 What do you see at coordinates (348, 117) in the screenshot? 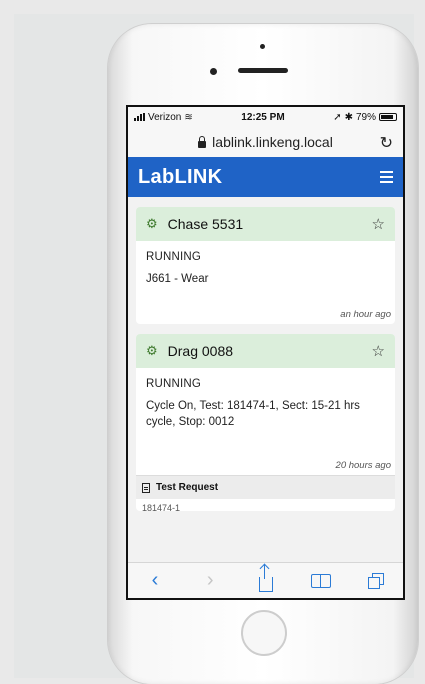
I see `bluetooth-icon: ✱` at bounding box center [348, 117].